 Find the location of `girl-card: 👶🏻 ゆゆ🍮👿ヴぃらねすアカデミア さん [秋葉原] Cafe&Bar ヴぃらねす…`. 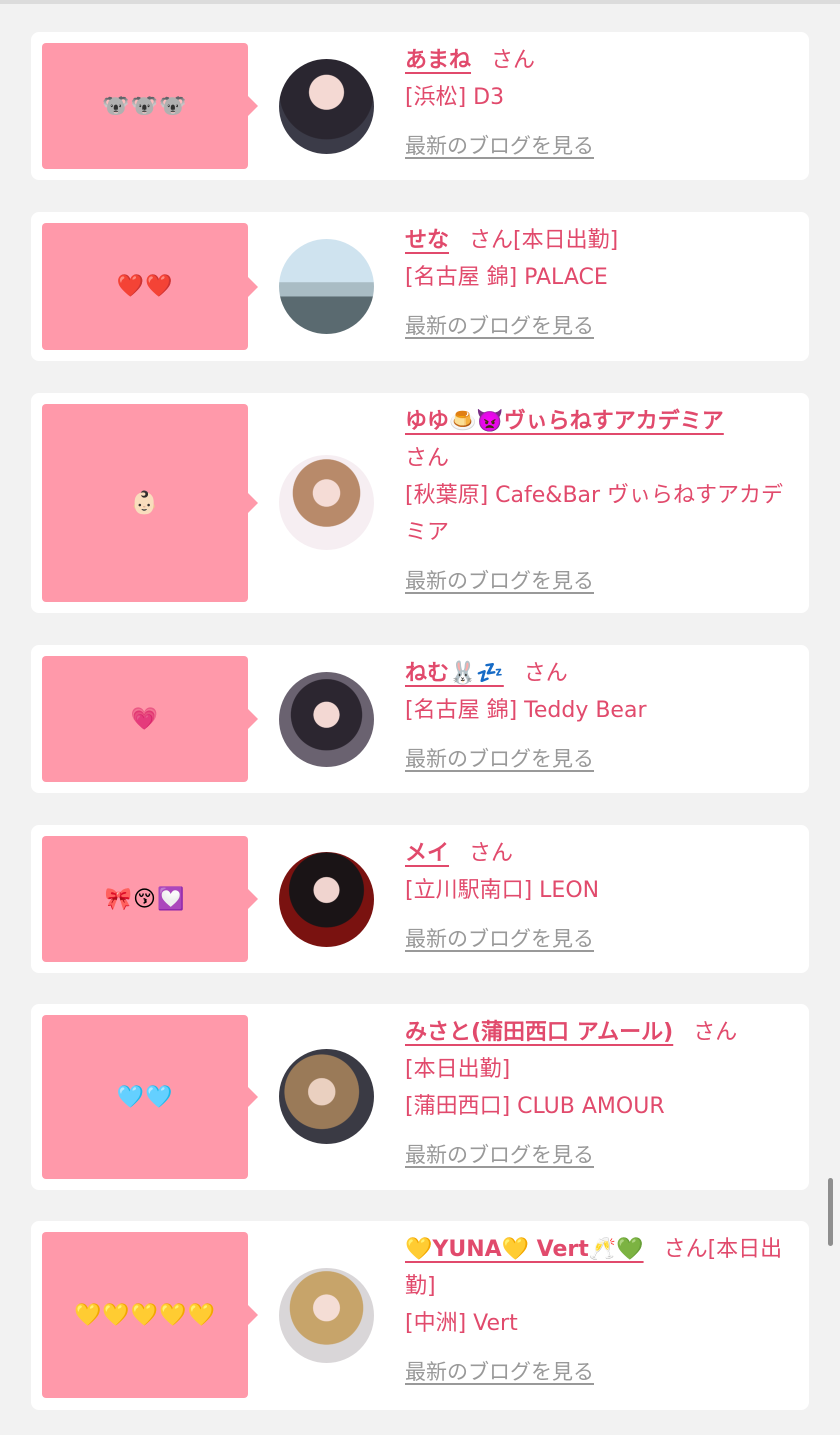

girl-card: 👶🏻 ゆゆ🍮👿ヴぃらねすアカデミア さん [秋葉原] Cafe&Bar ヴぃらねす… is located at coordinates (420, 503).